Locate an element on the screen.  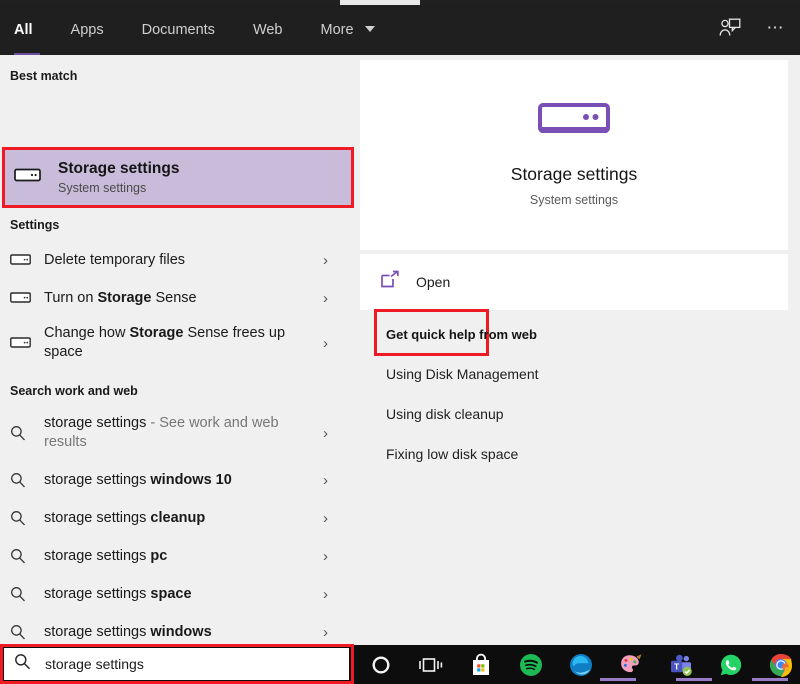
settings-item-label: Delete temporary files is located at coordinates (115, 259).